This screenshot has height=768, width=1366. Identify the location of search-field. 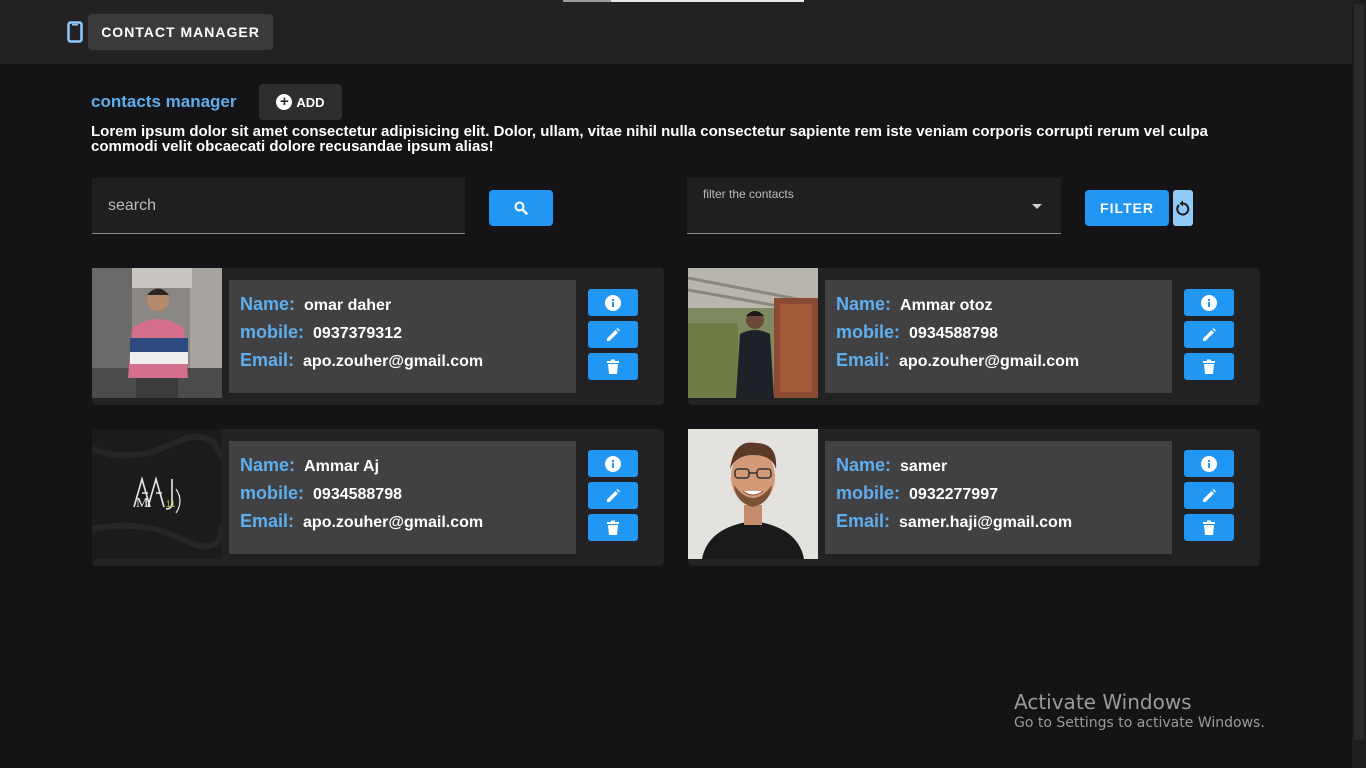
(278, 206).